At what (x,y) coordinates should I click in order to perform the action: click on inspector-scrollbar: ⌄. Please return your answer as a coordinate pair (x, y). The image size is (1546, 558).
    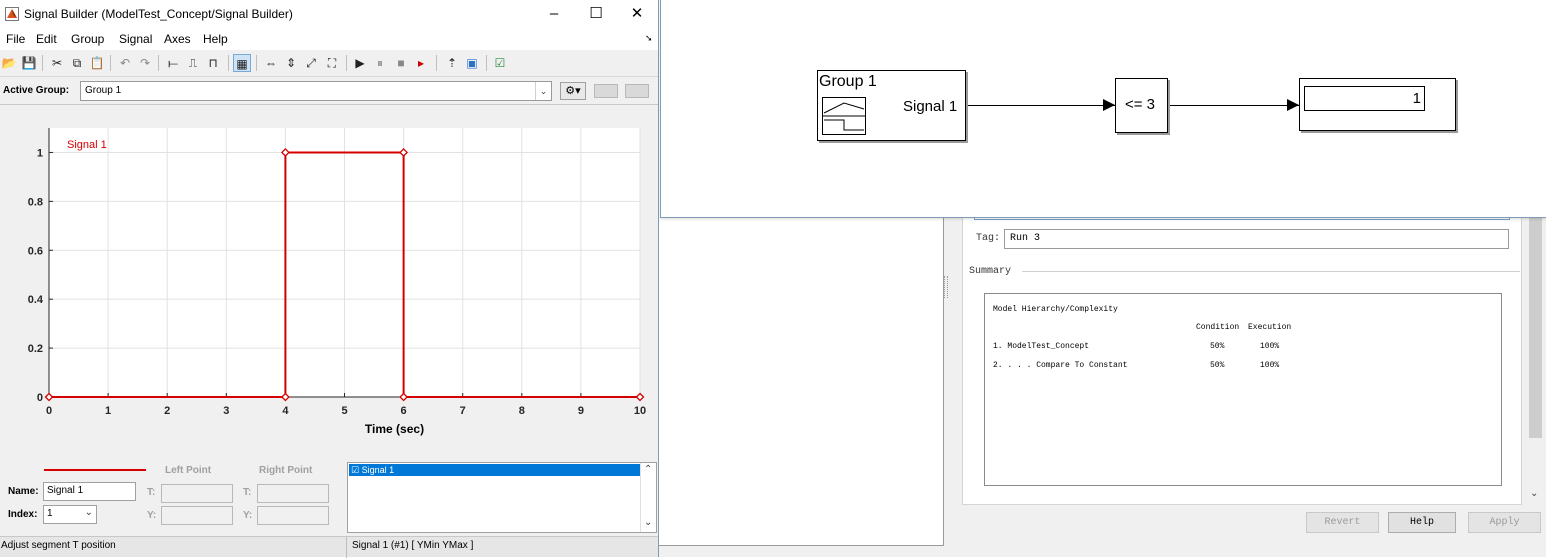
    Looking at the image, I should click on (1535, 352).